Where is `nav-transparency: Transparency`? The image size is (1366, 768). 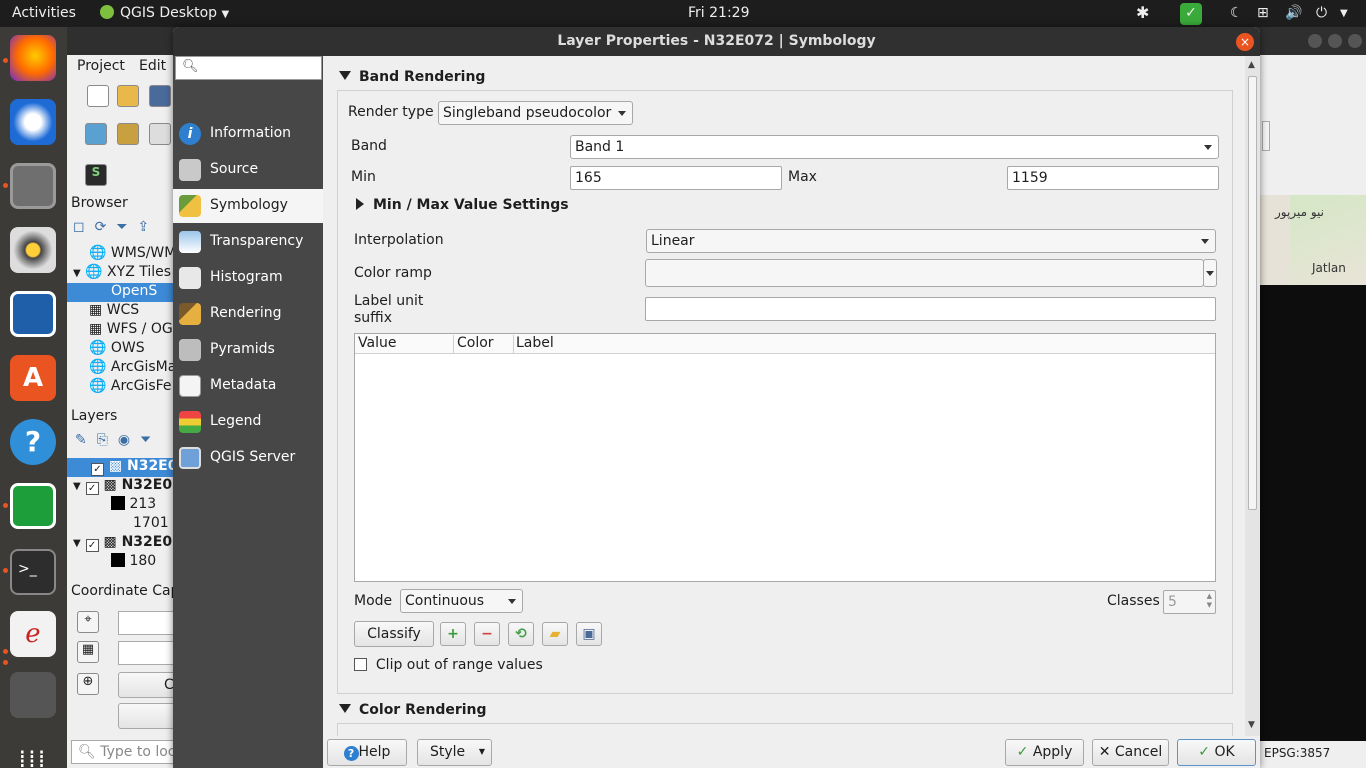
nav-transparency: Transparency is located at coordinates (248, 242).